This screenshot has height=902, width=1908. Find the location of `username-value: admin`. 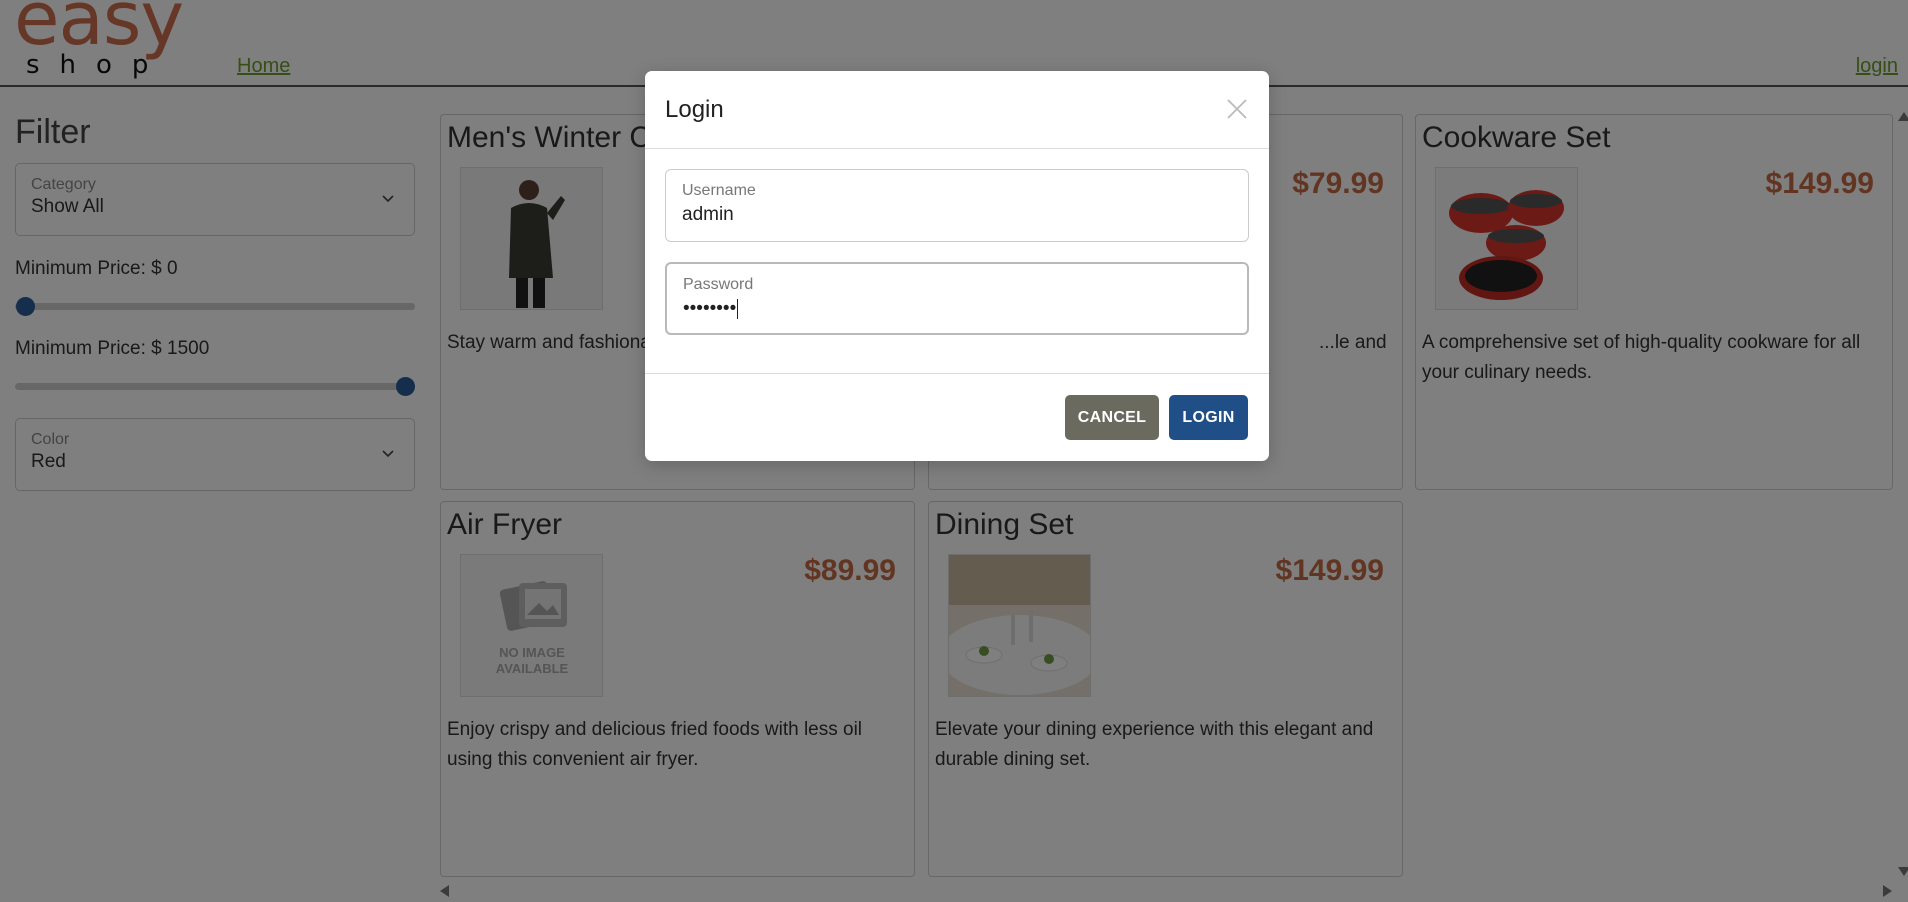

username-value: admin is located at coordinates (708, 214).